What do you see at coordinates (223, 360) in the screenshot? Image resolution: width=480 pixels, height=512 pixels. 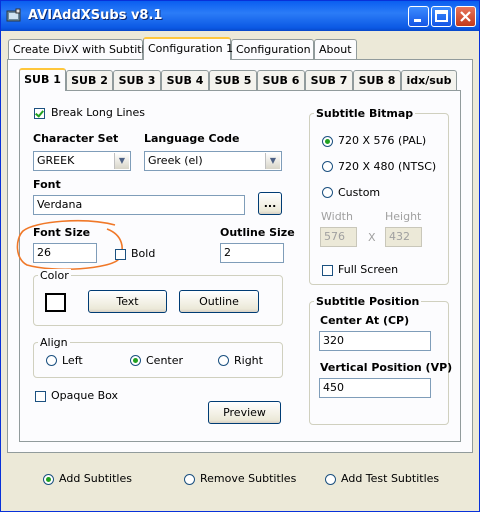 I see `align-right-radio` at bounding box center [223, 360].